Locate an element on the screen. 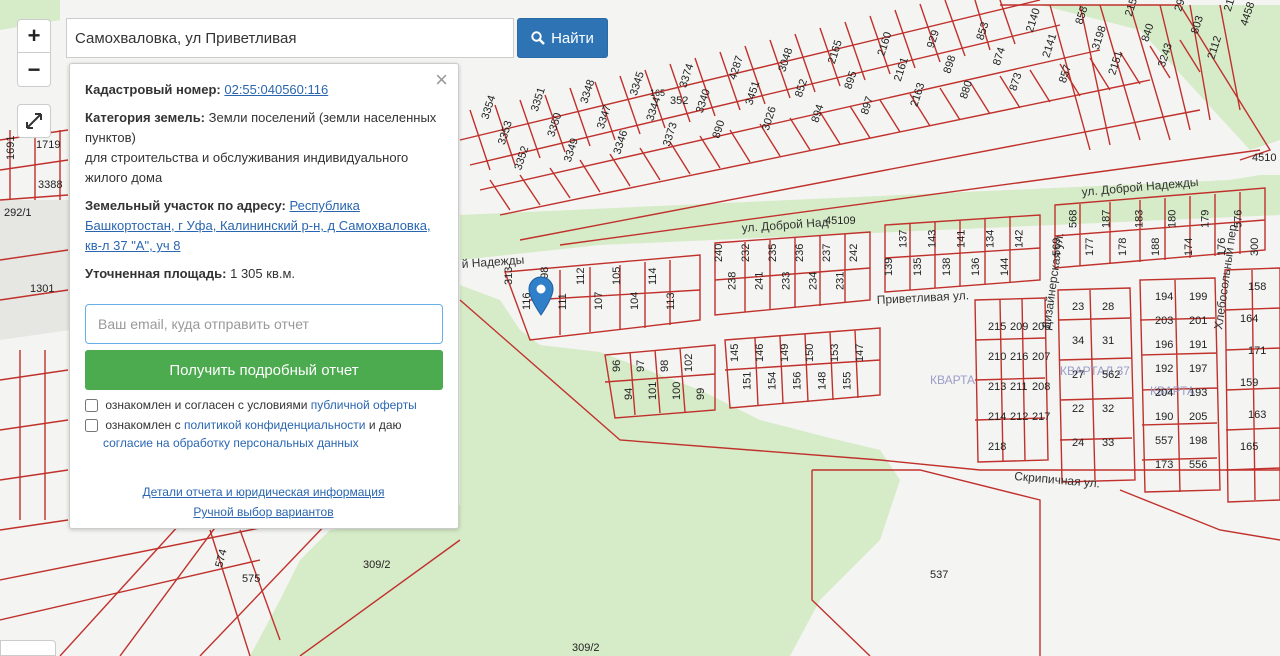  parcel-number: 179 is located at coordinates (1206, 219).